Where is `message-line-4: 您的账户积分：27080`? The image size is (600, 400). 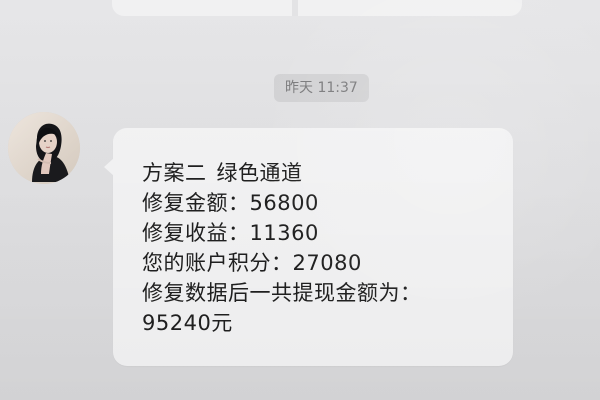 message-line-4: 您的账户积分：27080 is located at coordinates (252, 263).